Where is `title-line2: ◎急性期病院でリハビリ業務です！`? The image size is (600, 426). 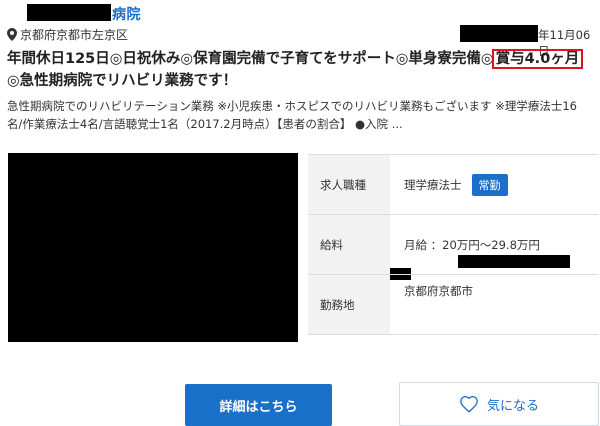
title-line2: ◎急性期病院でリハビリ業務です！ is located at coordinates (122, 81).